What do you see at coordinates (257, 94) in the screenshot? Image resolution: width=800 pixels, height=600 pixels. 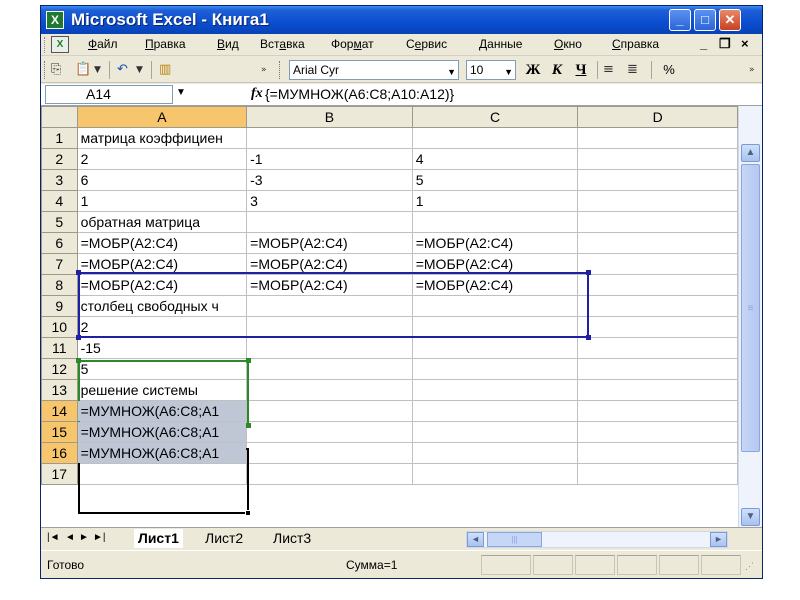 I see `insert-function-icon: fx` at bounding box center [257, 94].